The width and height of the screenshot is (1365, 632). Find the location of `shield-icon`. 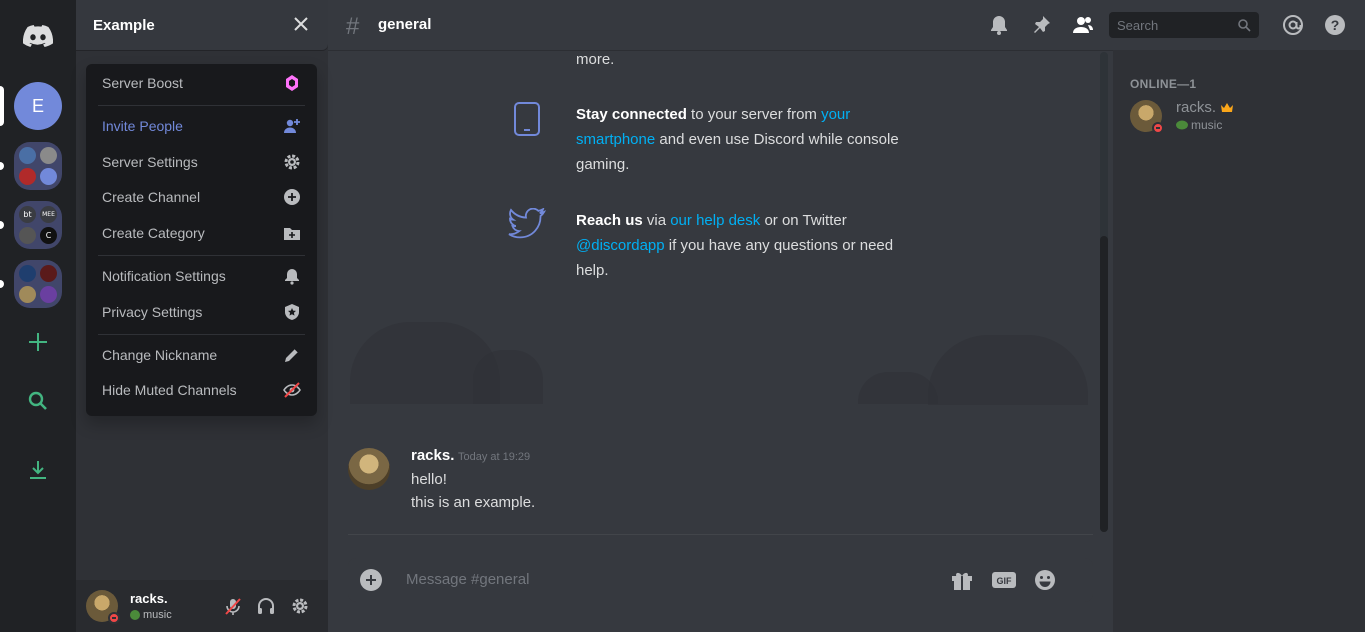

shield-icon is located at coordinates (292, 312).